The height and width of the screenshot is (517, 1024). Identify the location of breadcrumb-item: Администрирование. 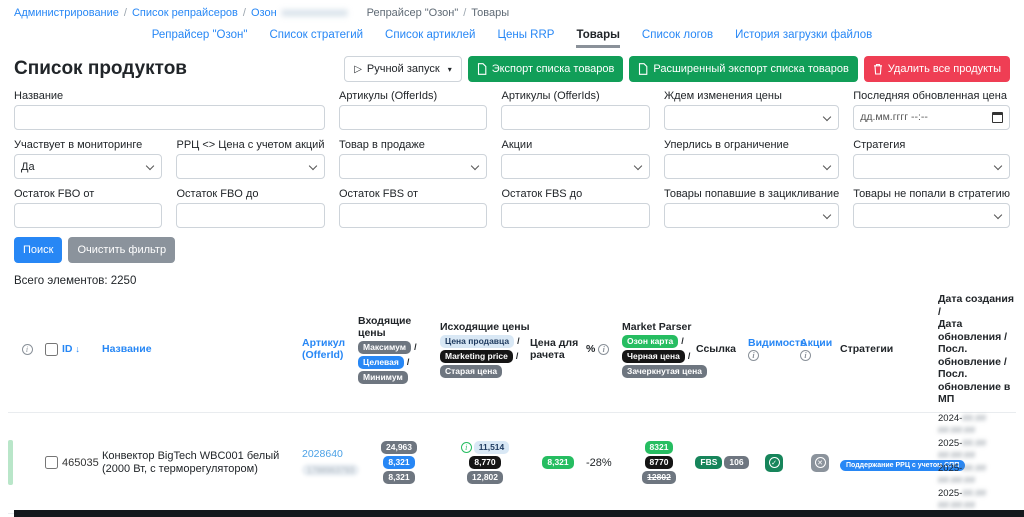
(66, 13).